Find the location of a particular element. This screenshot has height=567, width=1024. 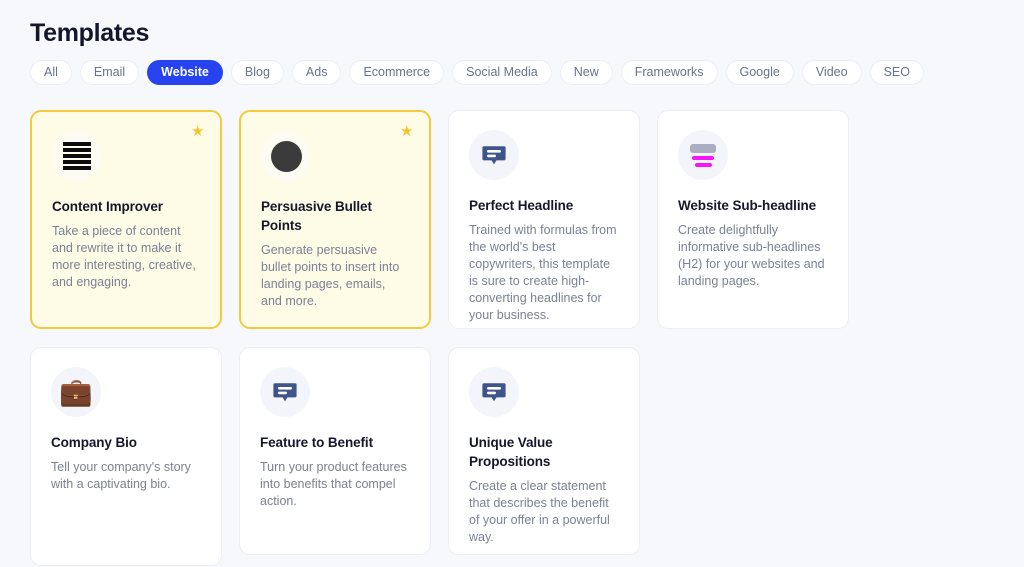

filter-chip-frameworks: Frameworks is located at coordinates (669, 72).